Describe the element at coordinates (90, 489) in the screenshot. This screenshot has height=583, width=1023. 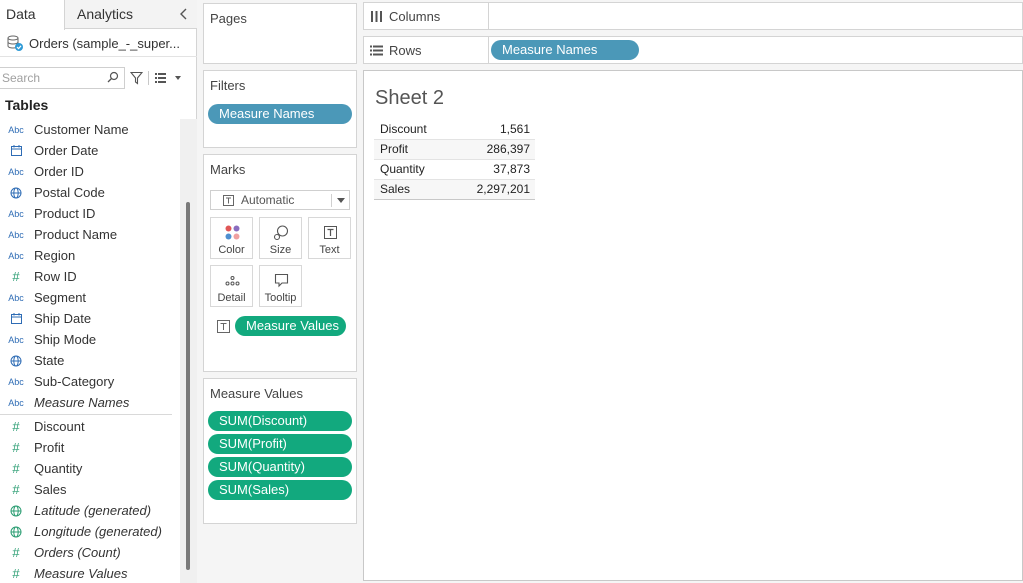
I see `field-item: # Sales` at that location.